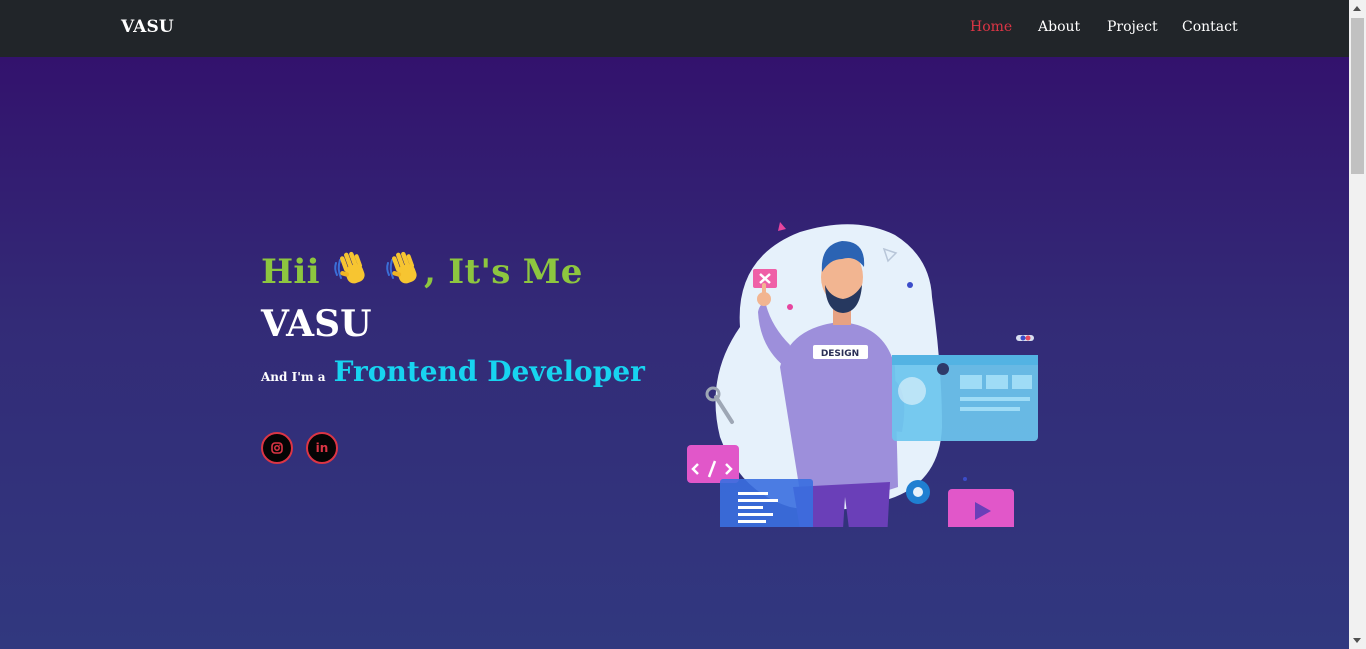 The width and height of the screenshot is (1366, 649). I want to click on scroll-up-icon, so click(1357, 8).